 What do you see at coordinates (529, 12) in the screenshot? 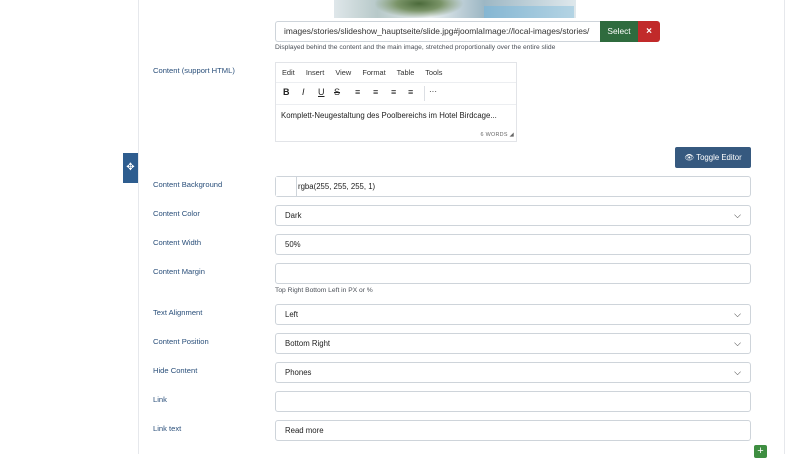
I see `preview-pool-shape` at bounding box center [529, 12].